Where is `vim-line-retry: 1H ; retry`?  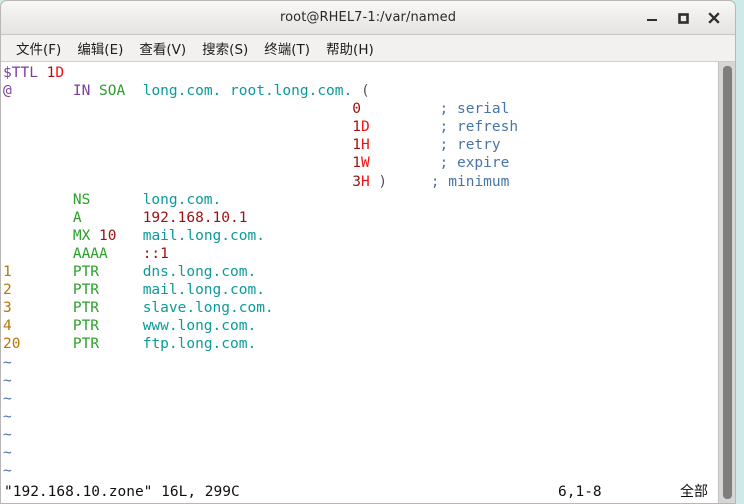
vim-line-retry: 1H ; retry is located at coordinates (360, 145).